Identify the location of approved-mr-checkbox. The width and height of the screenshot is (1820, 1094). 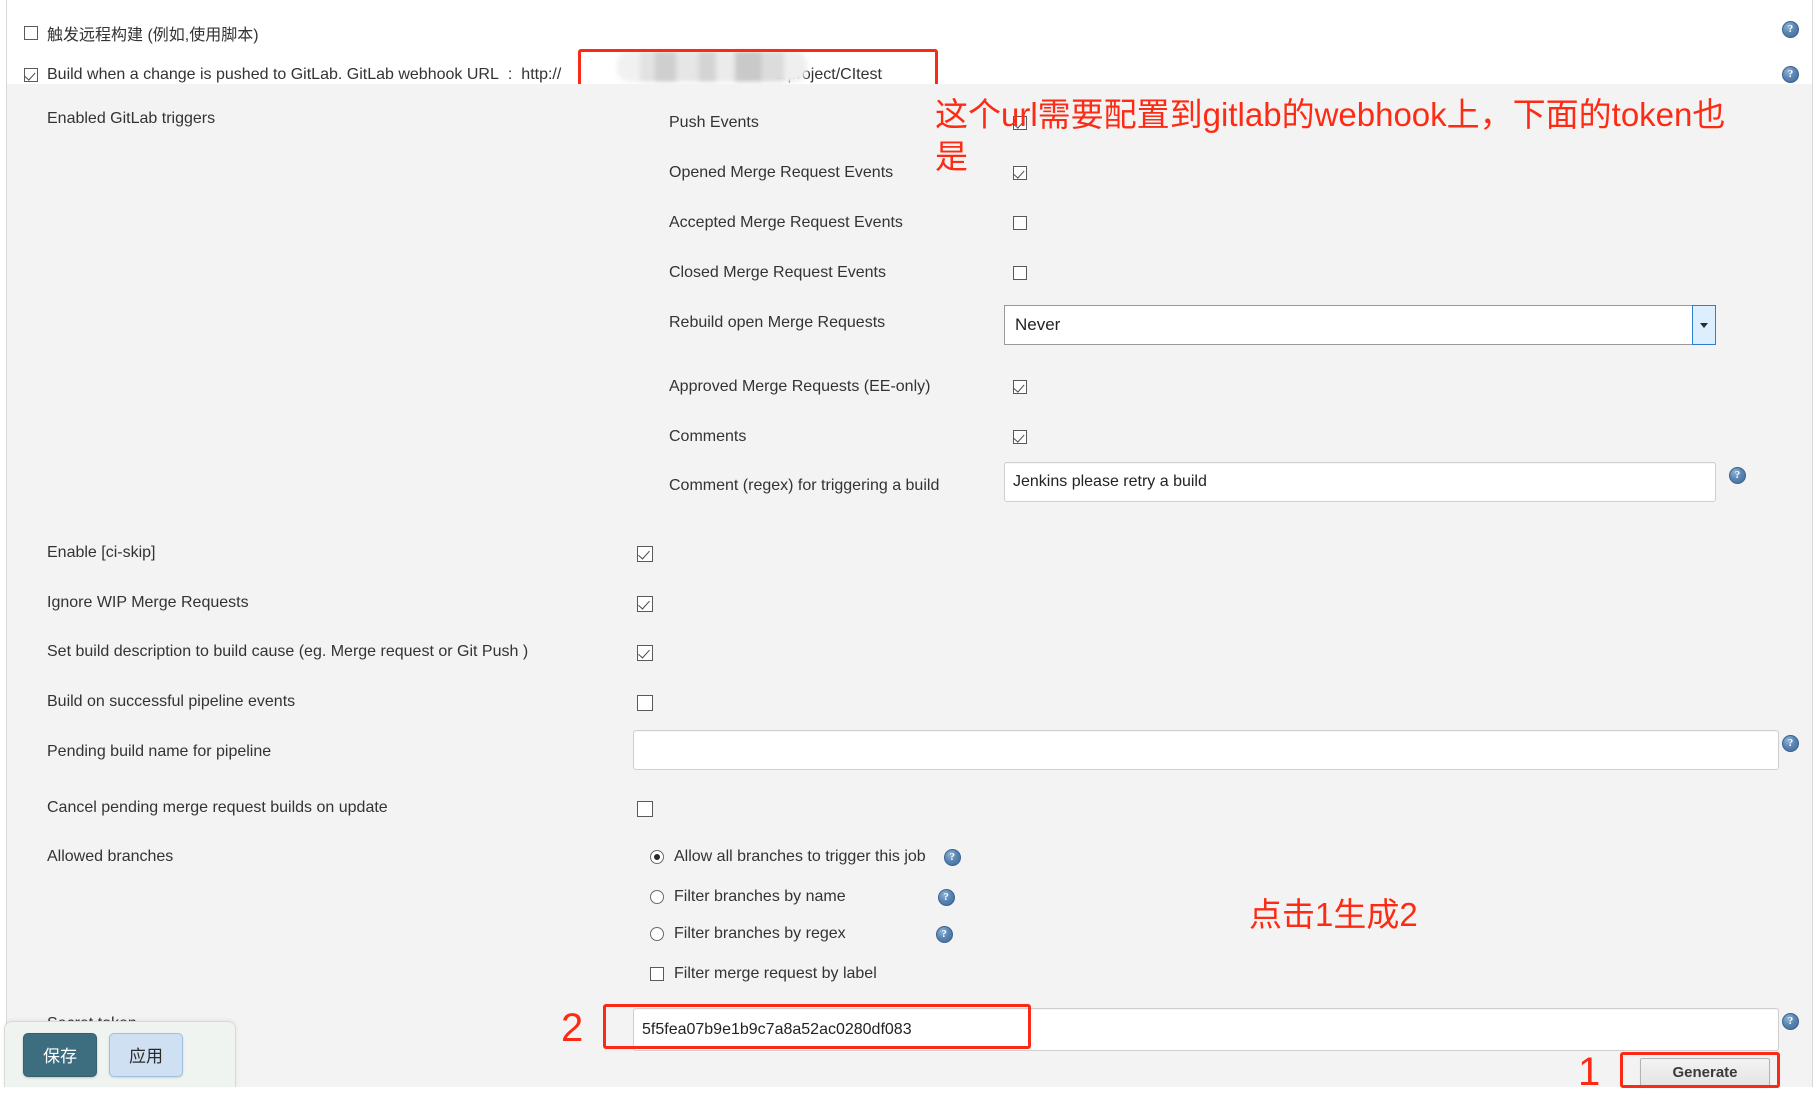
(1020, 387).